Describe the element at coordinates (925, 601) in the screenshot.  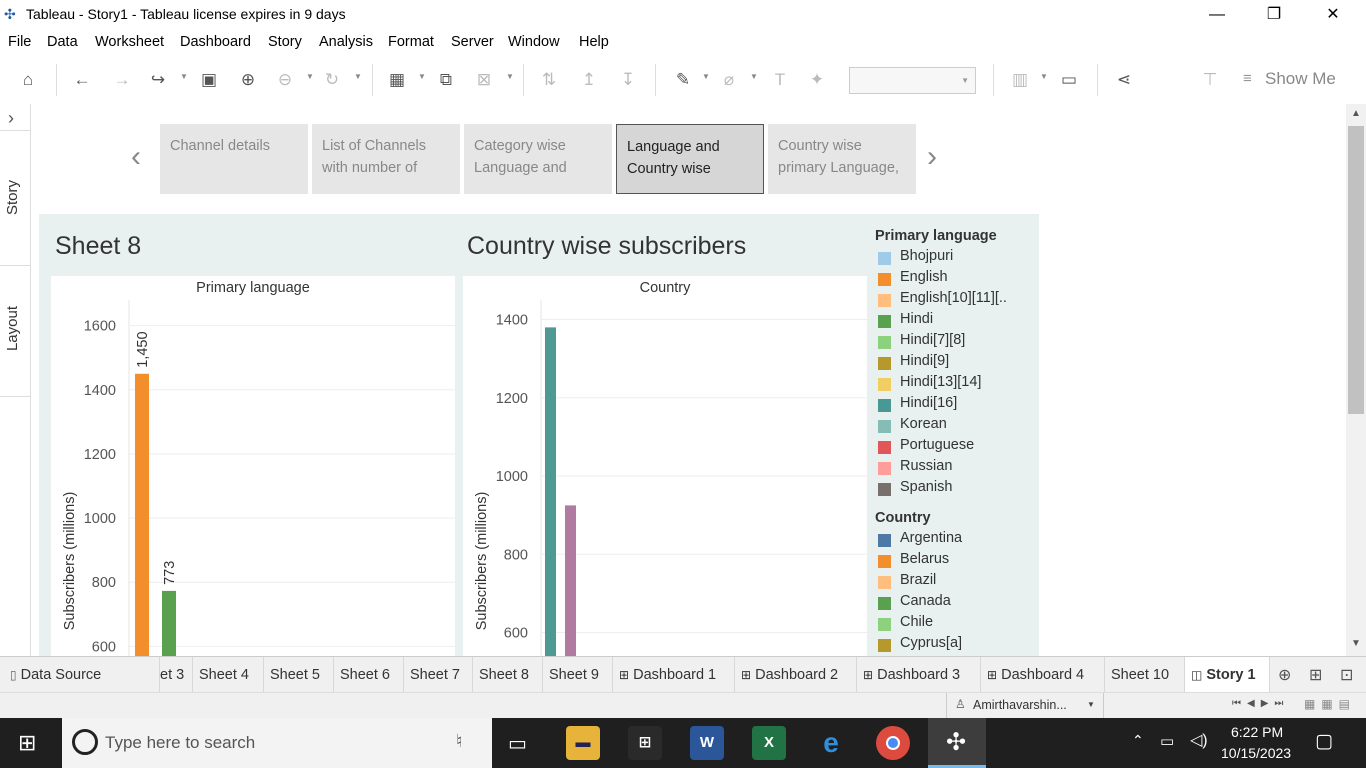
I see `country-legend-item-label: Canada` at that location.